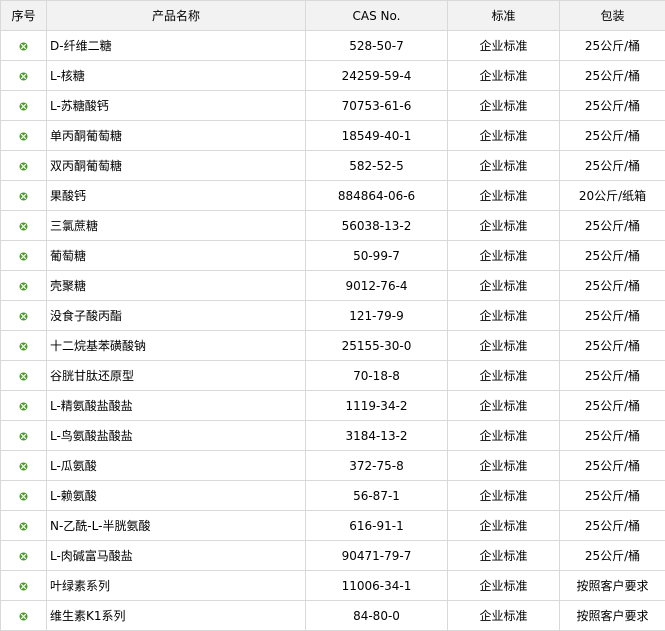  I want to click on cas-number-cell: 56038-13-2, so click(377, 226).